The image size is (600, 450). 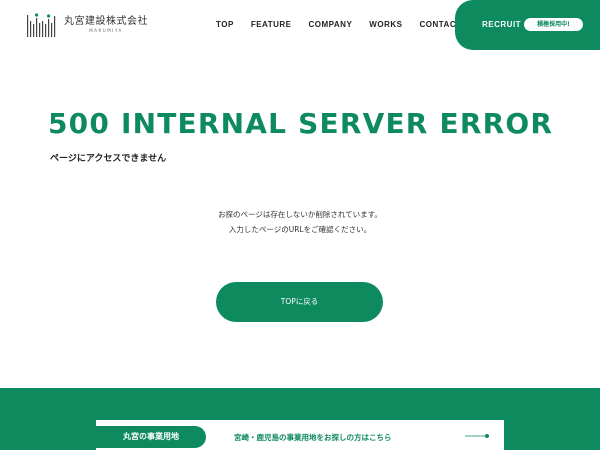 I want to click on error-title: 500 INTERNAL SERVER ERROR, so click(x=301, y=123).